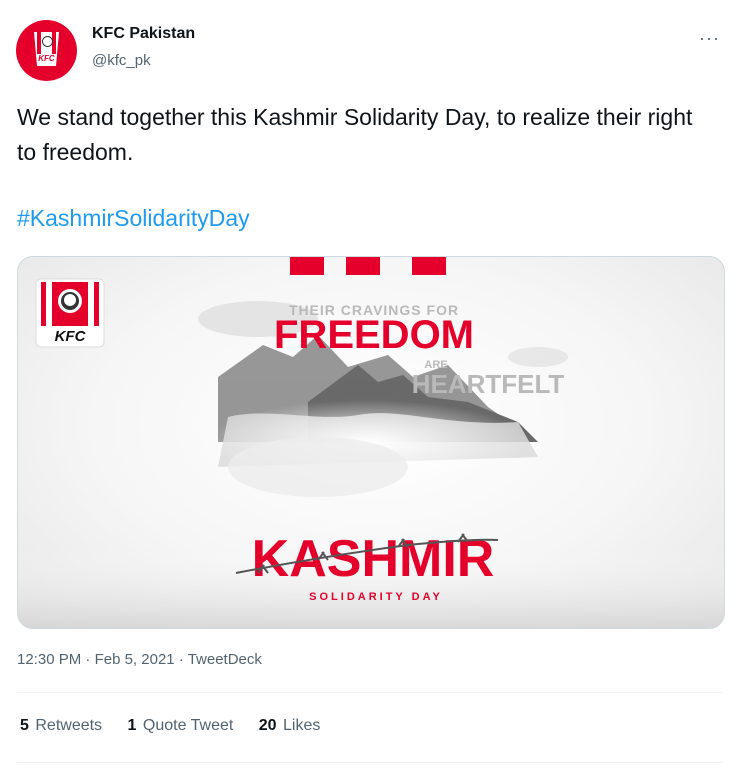 This screenshot has height=775, width=746. What do you see at coordinates (143, 34) in the screenshot?
I see `author-name: KFC Pakistan` at bounding box center [143, 34].